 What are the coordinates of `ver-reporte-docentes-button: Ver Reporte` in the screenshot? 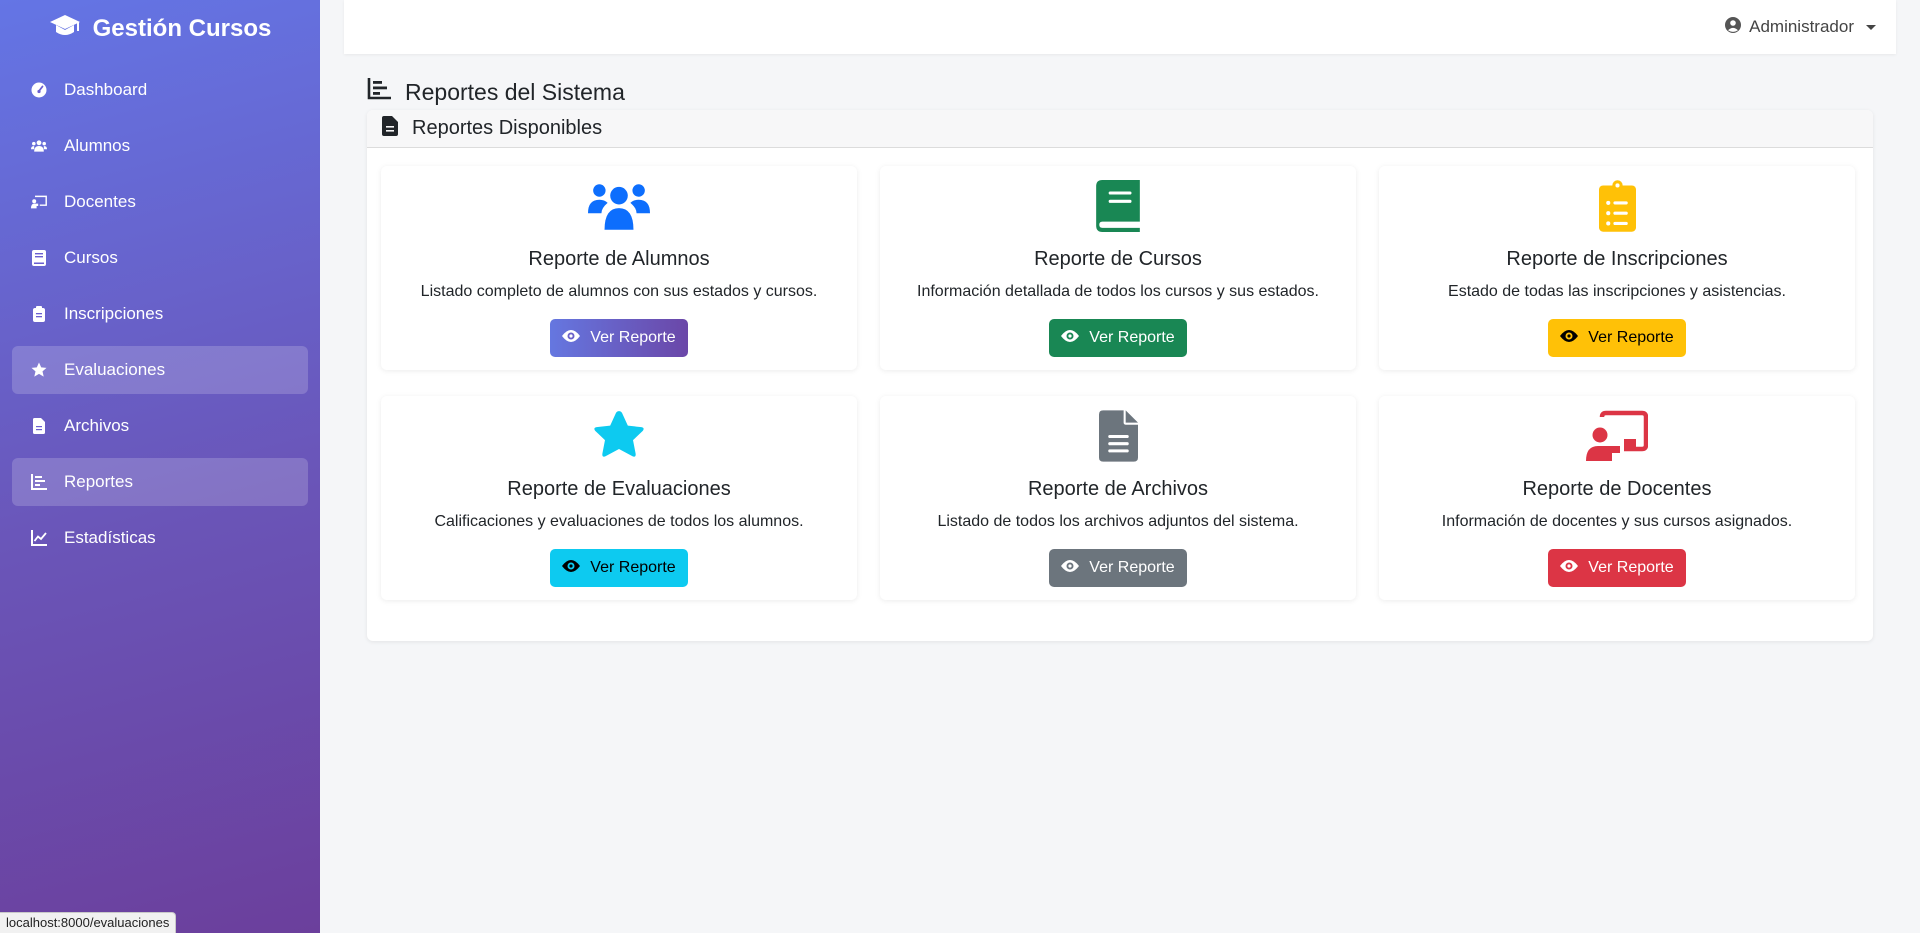 It's located at (1617, 568).